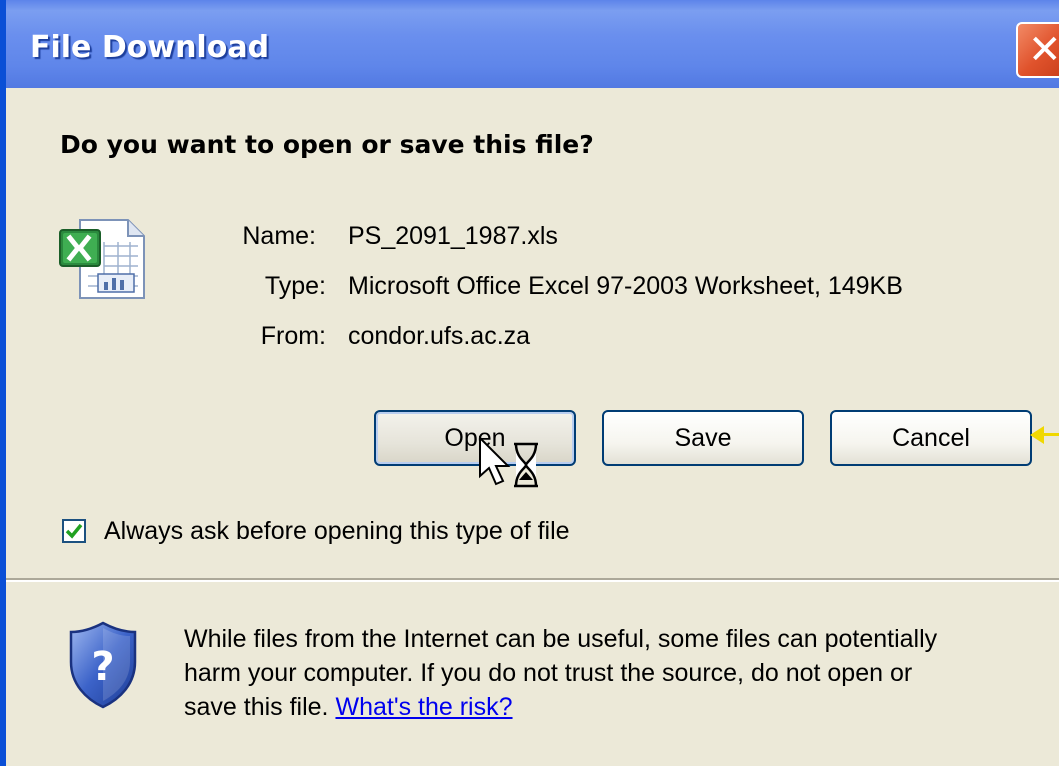 This screenshot has height=766, width=1059. I want to click on annotation-arrow-line, so click(1048, 434).